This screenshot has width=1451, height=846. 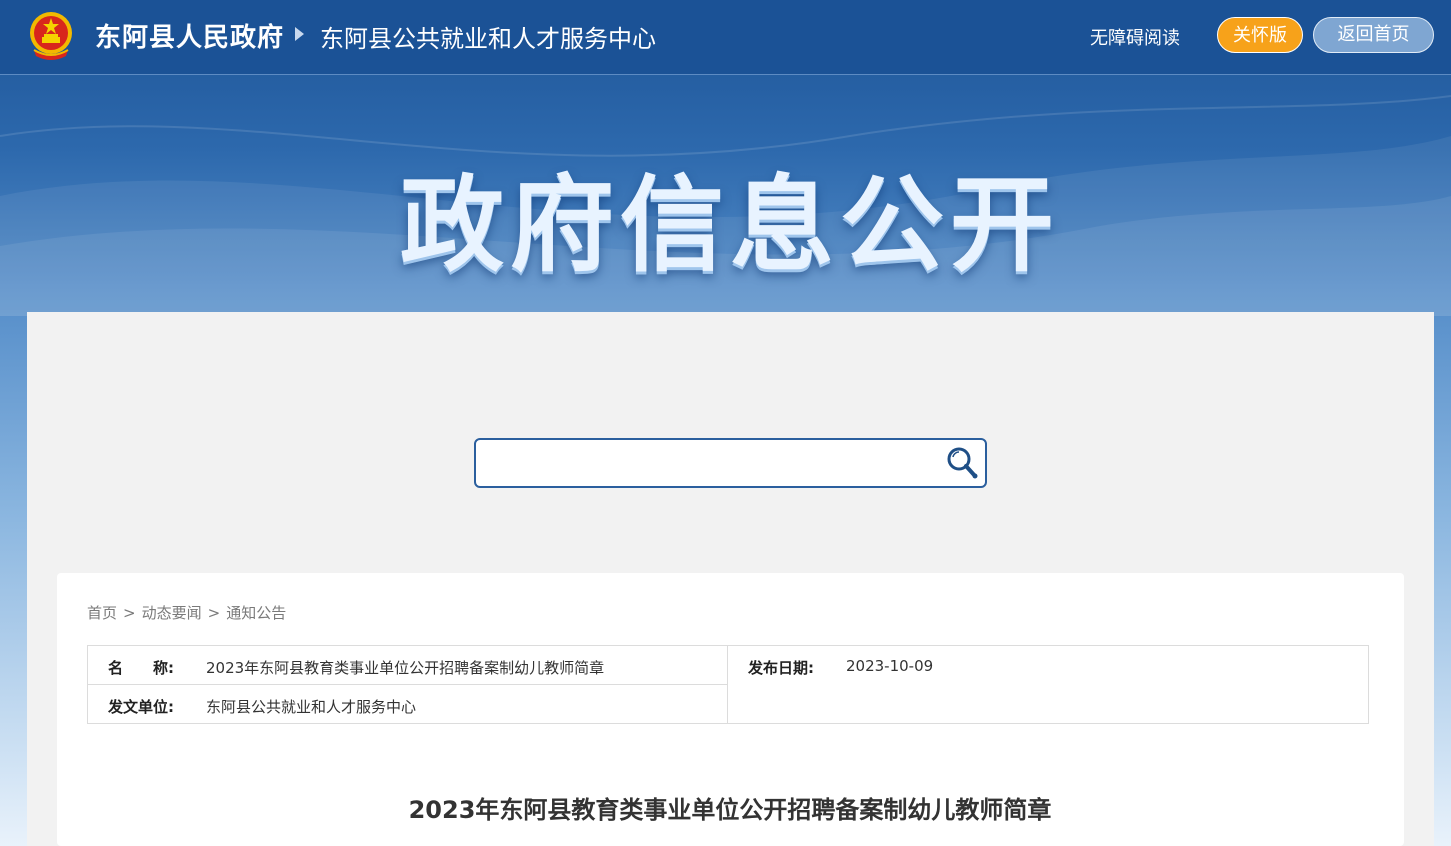 What do you see at coordinates (51, 36) in the screenshot?
I see `national-emblem-icon` at bounding box center [51, 36].